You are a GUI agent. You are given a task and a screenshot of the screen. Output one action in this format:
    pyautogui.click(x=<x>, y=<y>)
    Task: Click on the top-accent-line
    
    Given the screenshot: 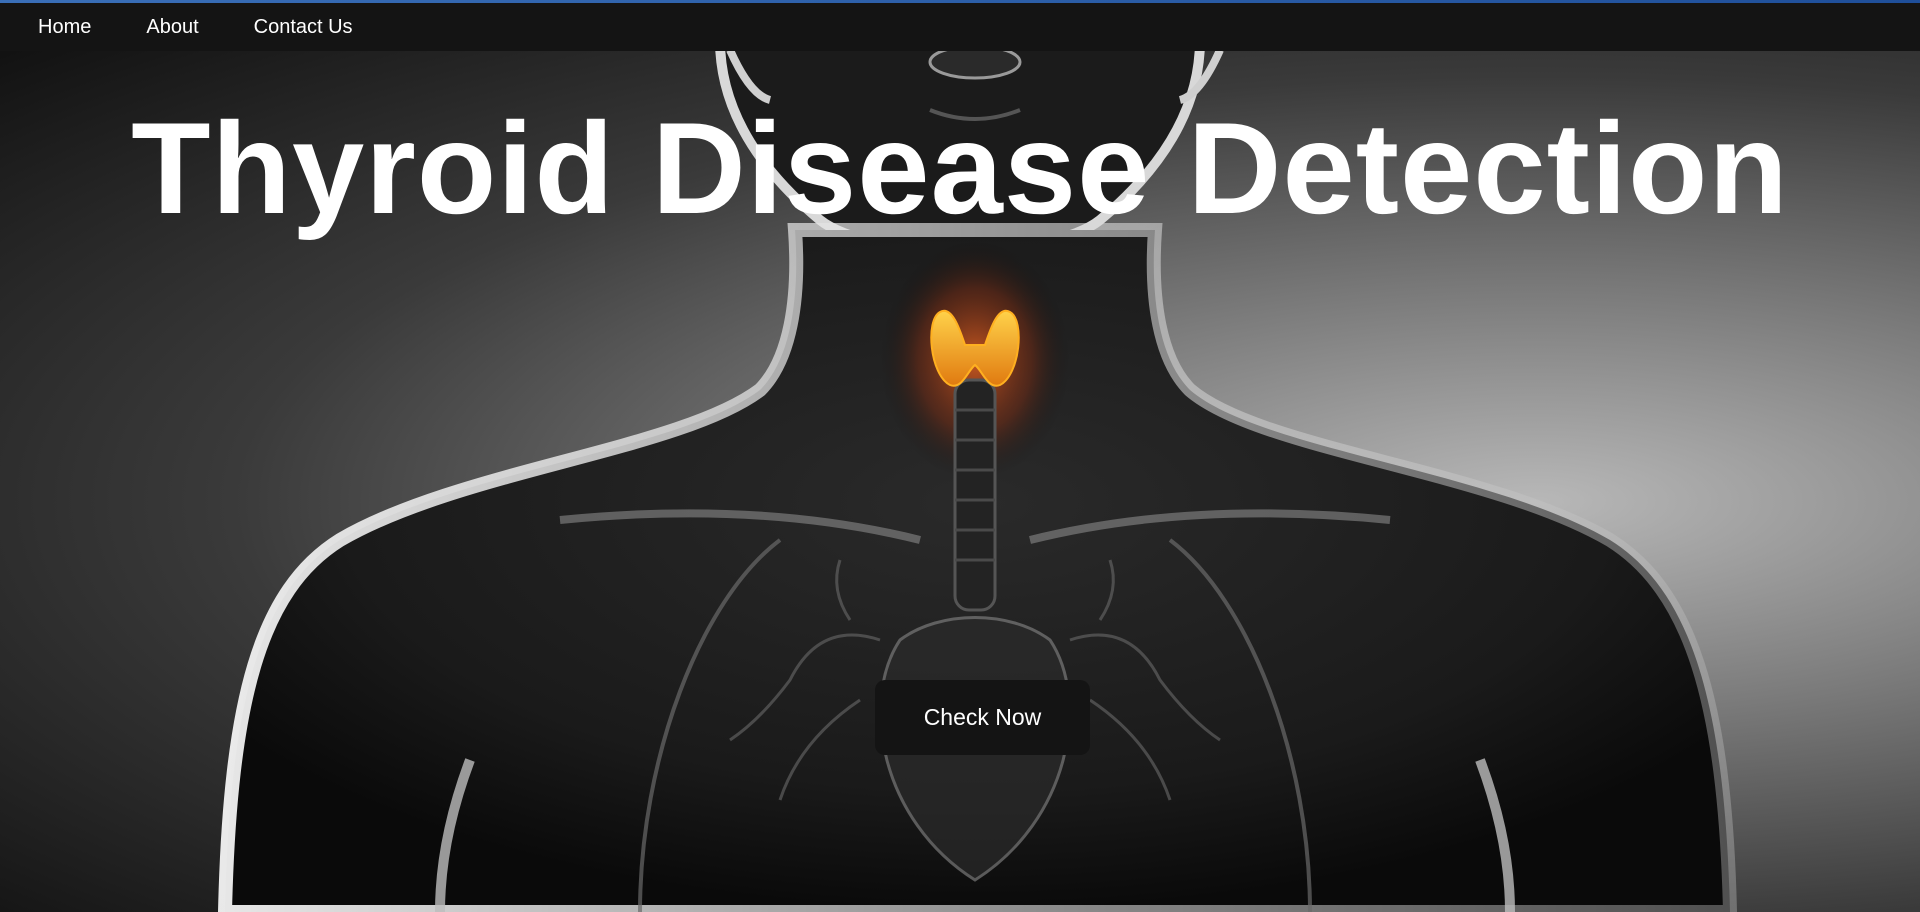 What is the action you would take?
    pyautogui.click(x=960, y=1)
    